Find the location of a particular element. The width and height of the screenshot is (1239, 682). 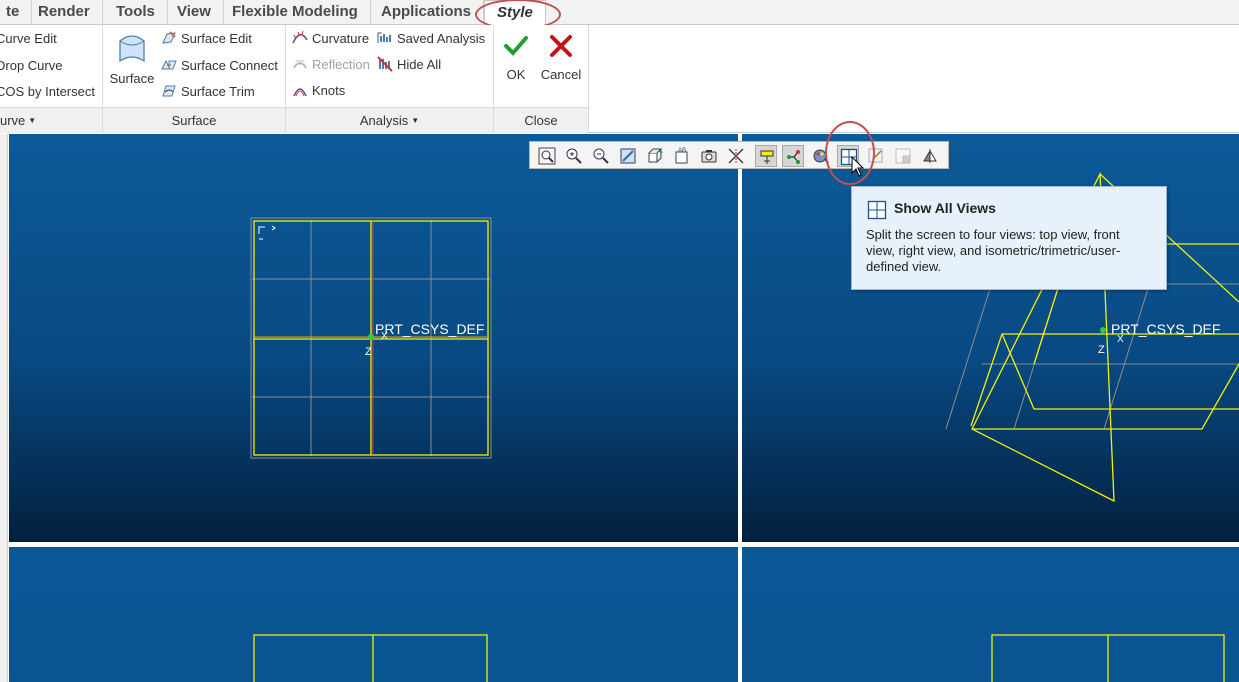

surface-icon is located at coordinates (132, 49).